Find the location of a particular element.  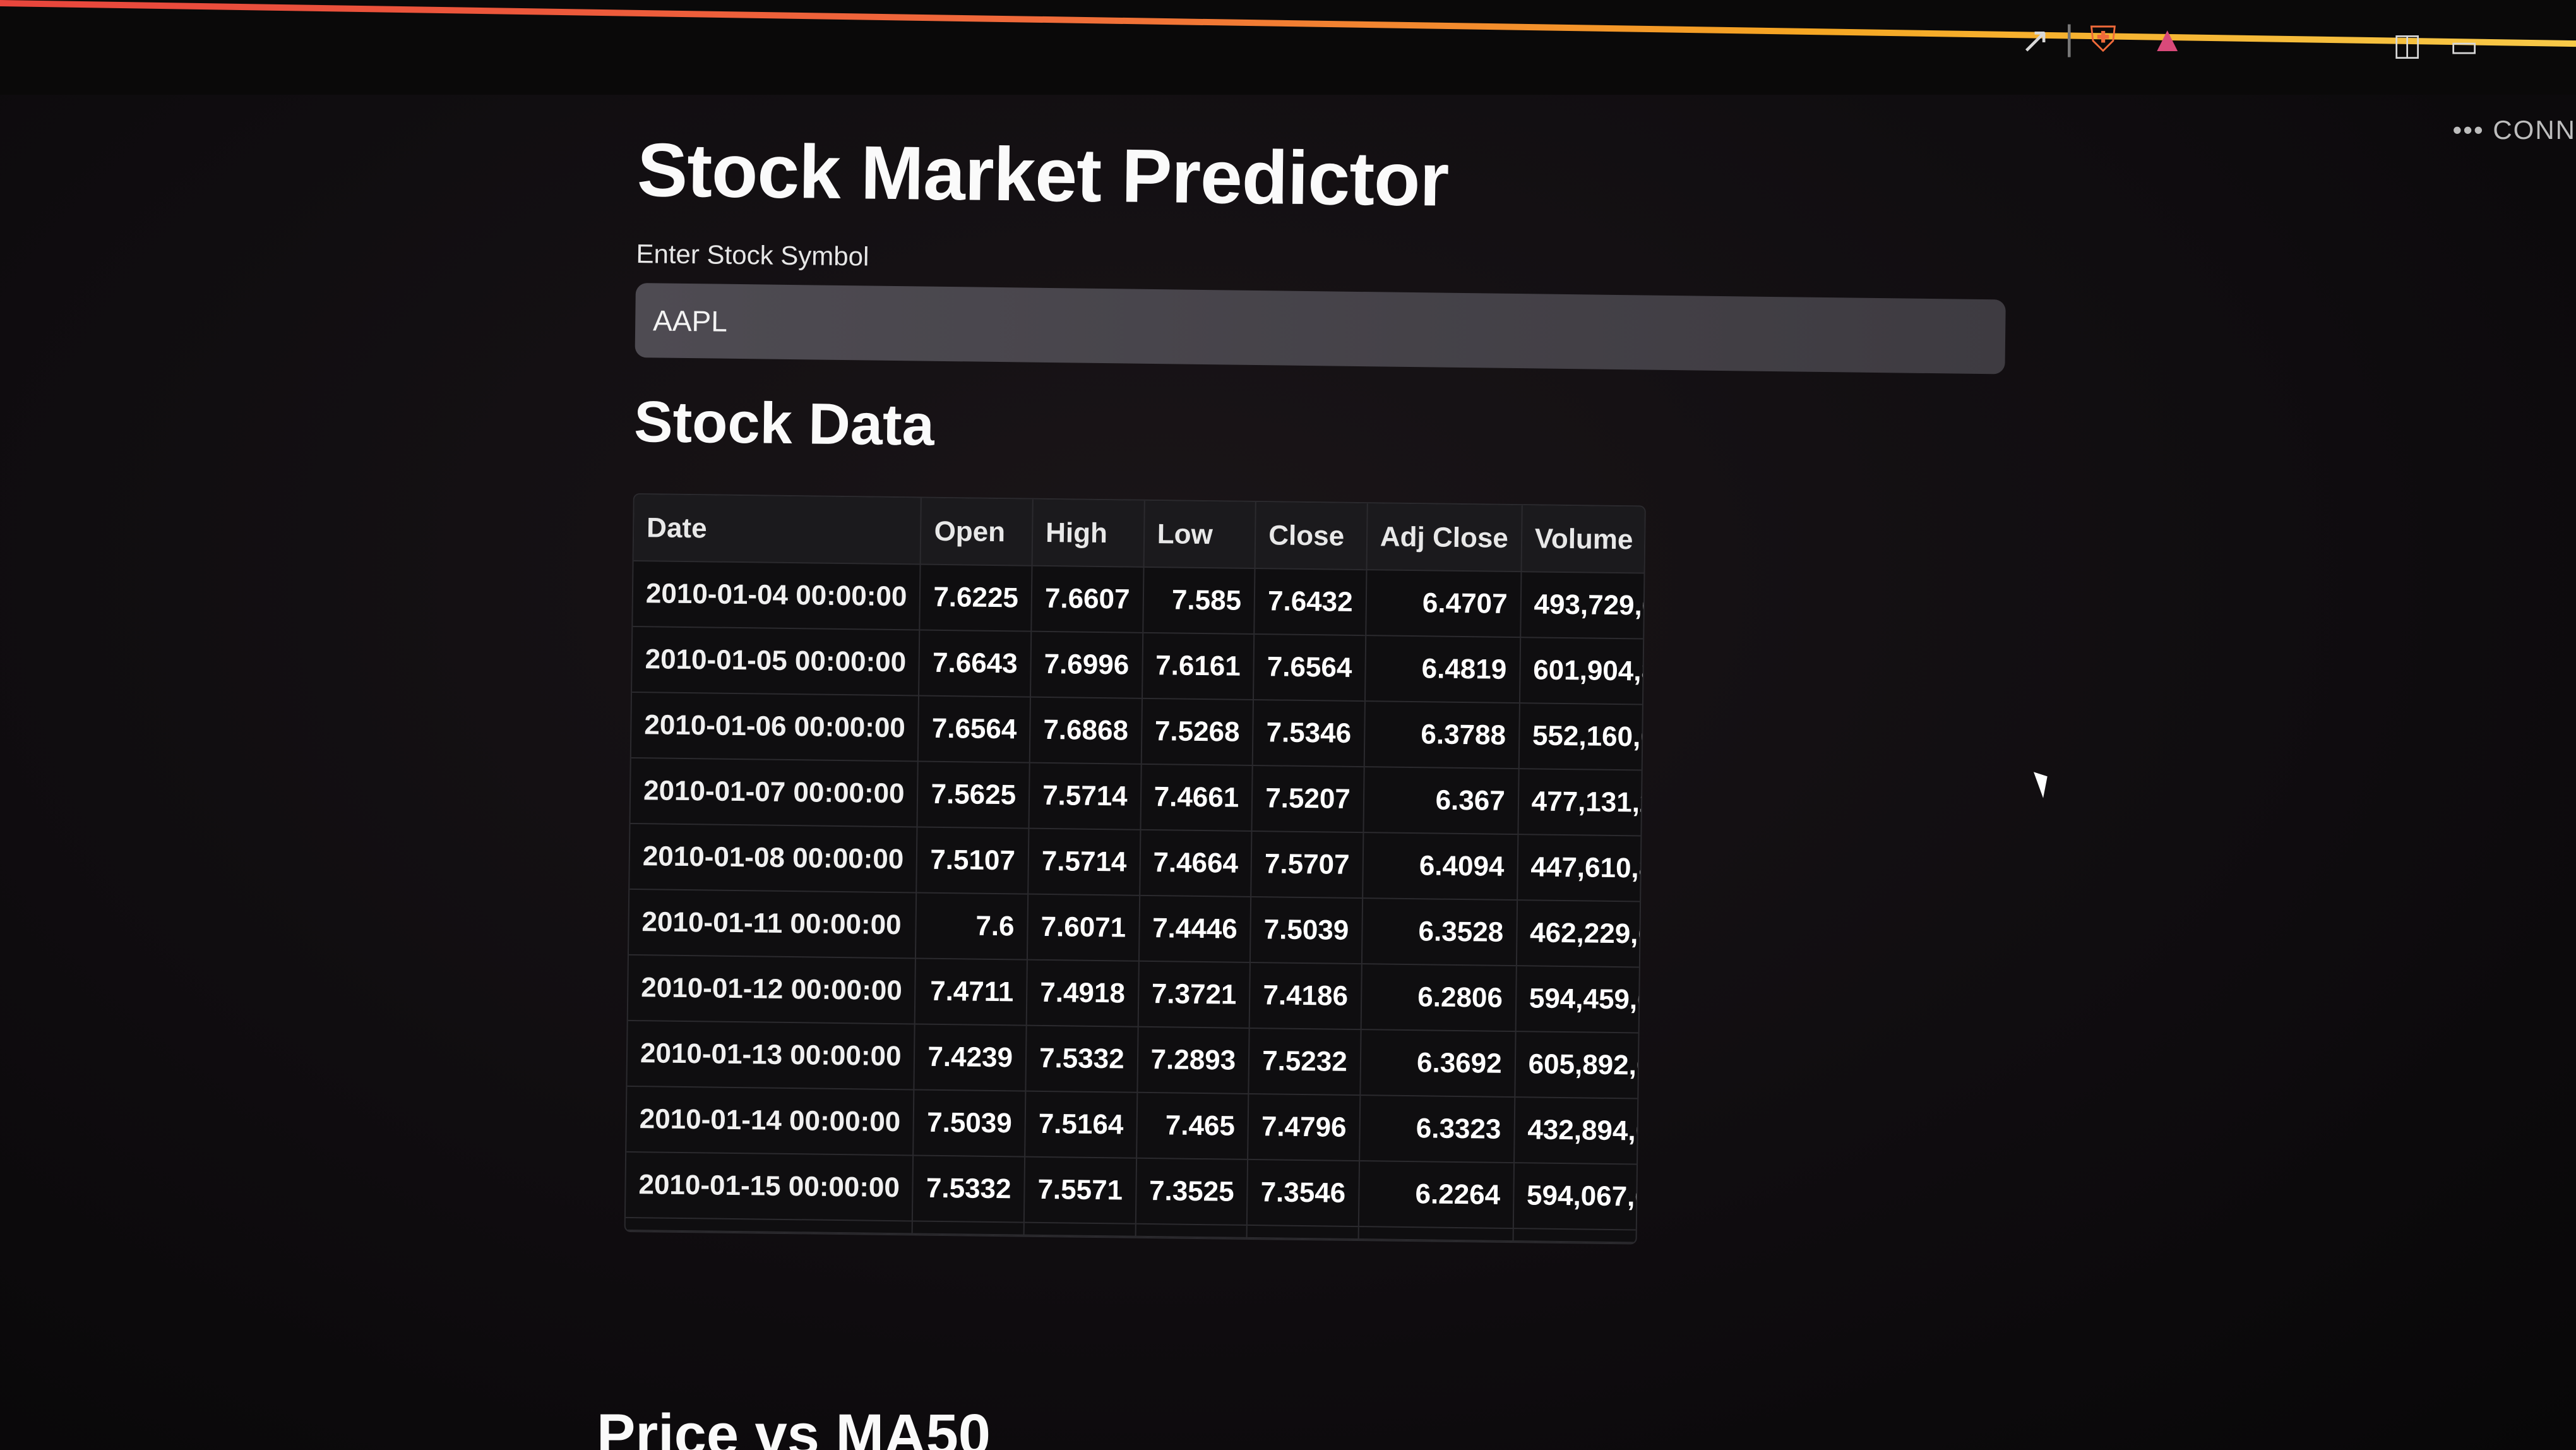

cell-adj-close: 6.3528 is located at coordinates (1439, 932).